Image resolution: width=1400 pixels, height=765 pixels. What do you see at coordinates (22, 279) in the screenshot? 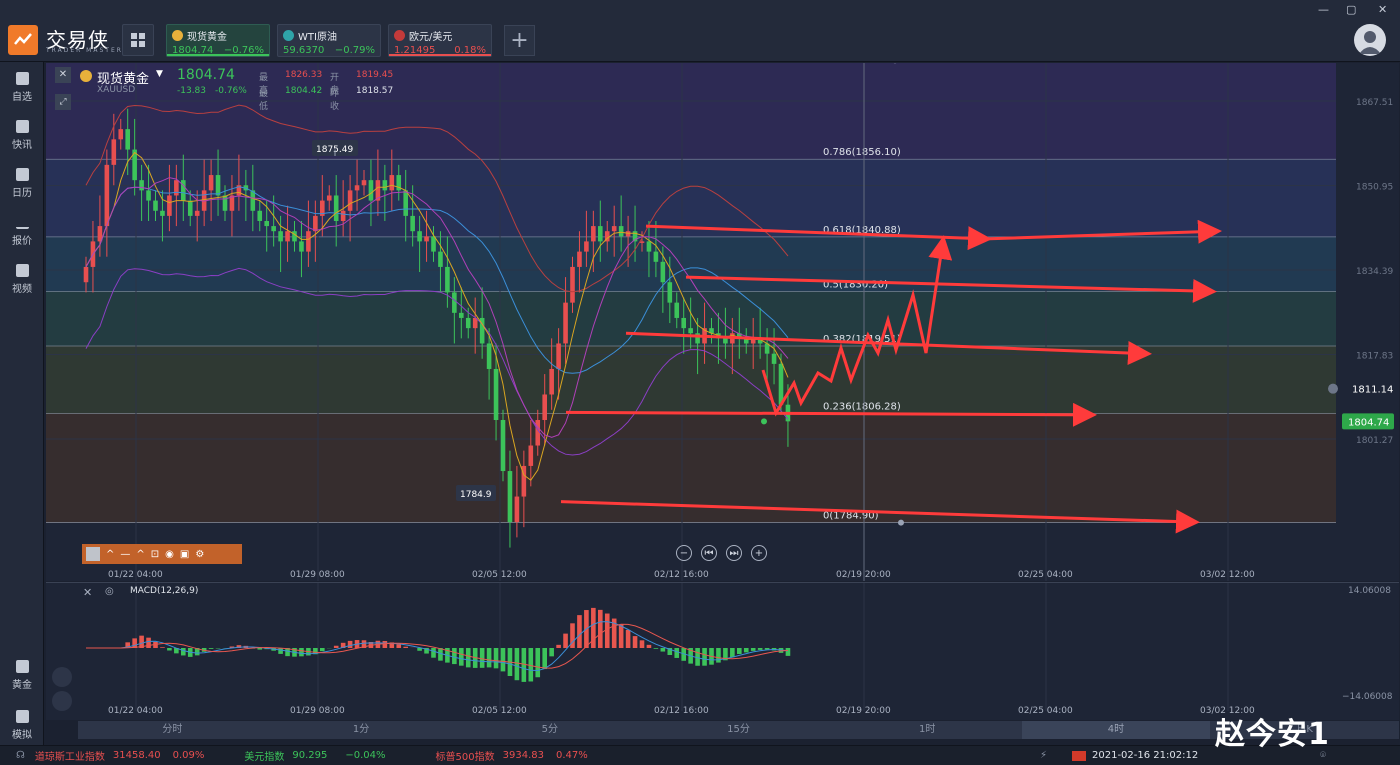
I see `sidebar-item-video: 视频` at bounding box center [22, 279].